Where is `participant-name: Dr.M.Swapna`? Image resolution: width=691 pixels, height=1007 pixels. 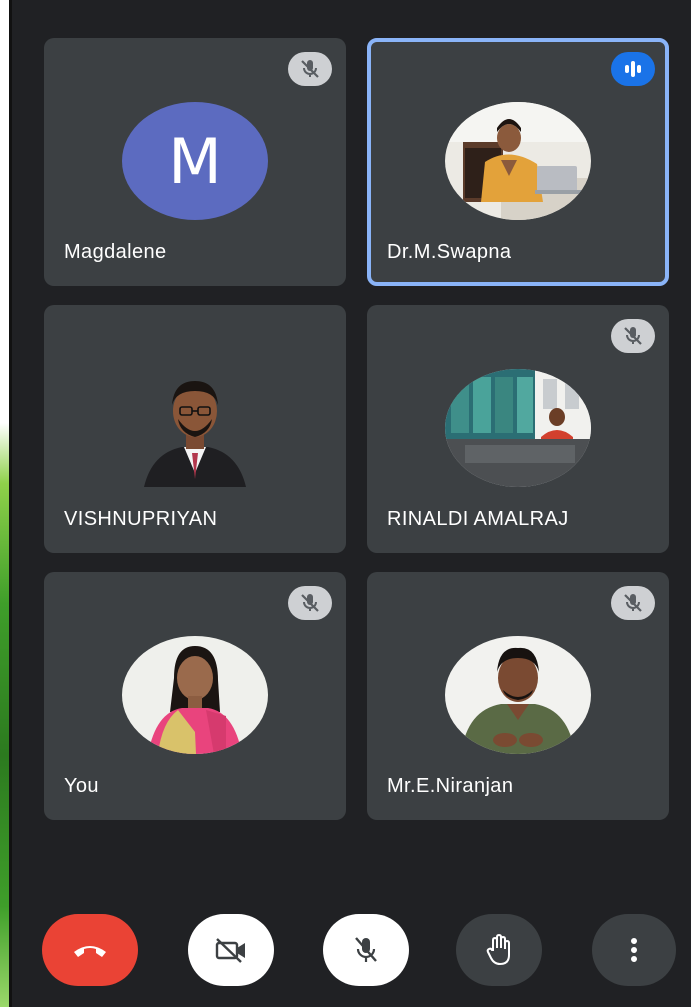 participant-name: Dr.M.Swapna is located at coordinates (449, 252).